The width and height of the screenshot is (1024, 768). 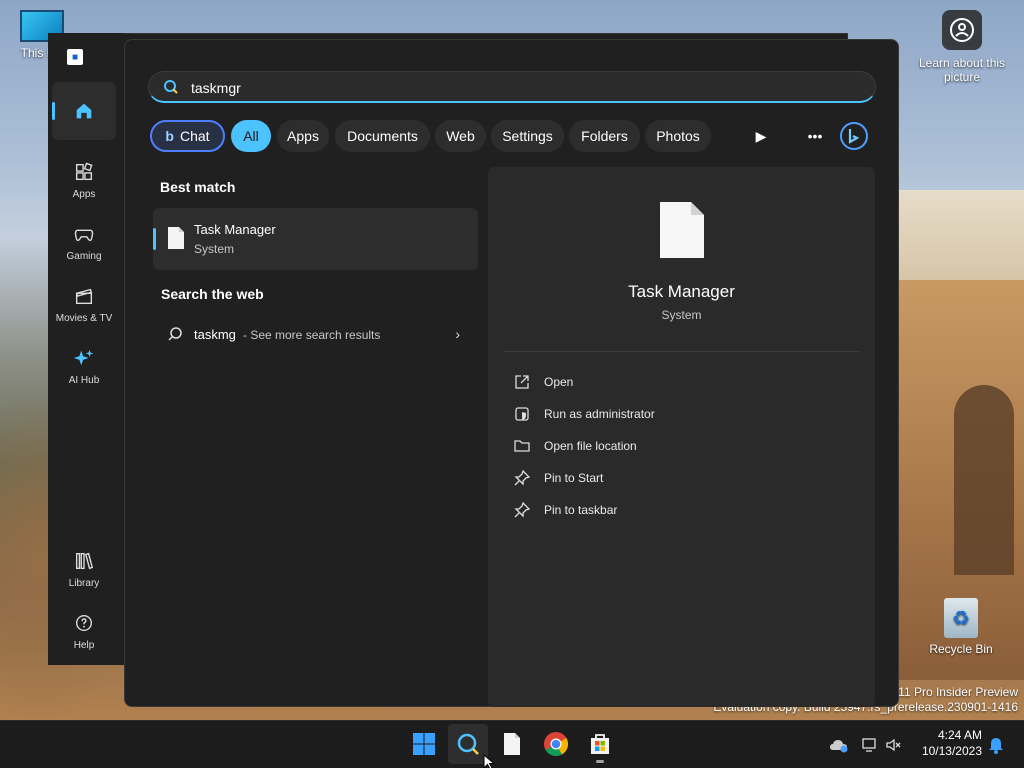 What do you see at coordinates (522, 446) in the screenshot?
I see `folder-icon` at bounding box center [522, 446].